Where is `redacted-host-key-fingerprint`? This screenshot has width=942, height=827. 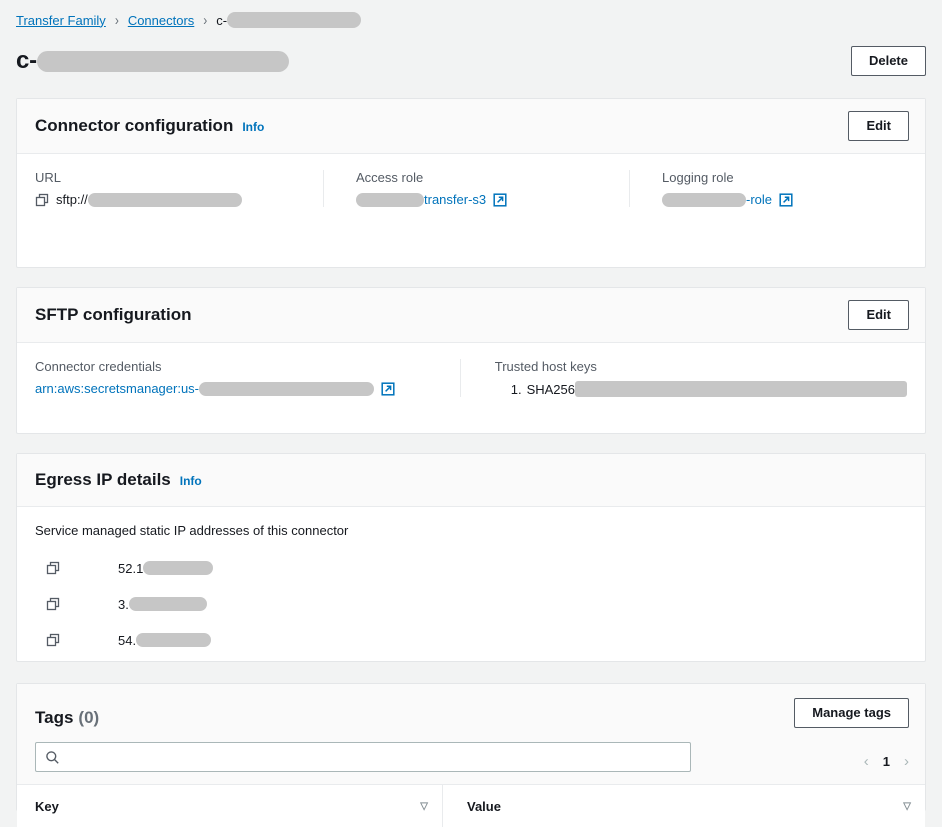 redacted-host-key-fingerprint is located at coordinates (741, 389).